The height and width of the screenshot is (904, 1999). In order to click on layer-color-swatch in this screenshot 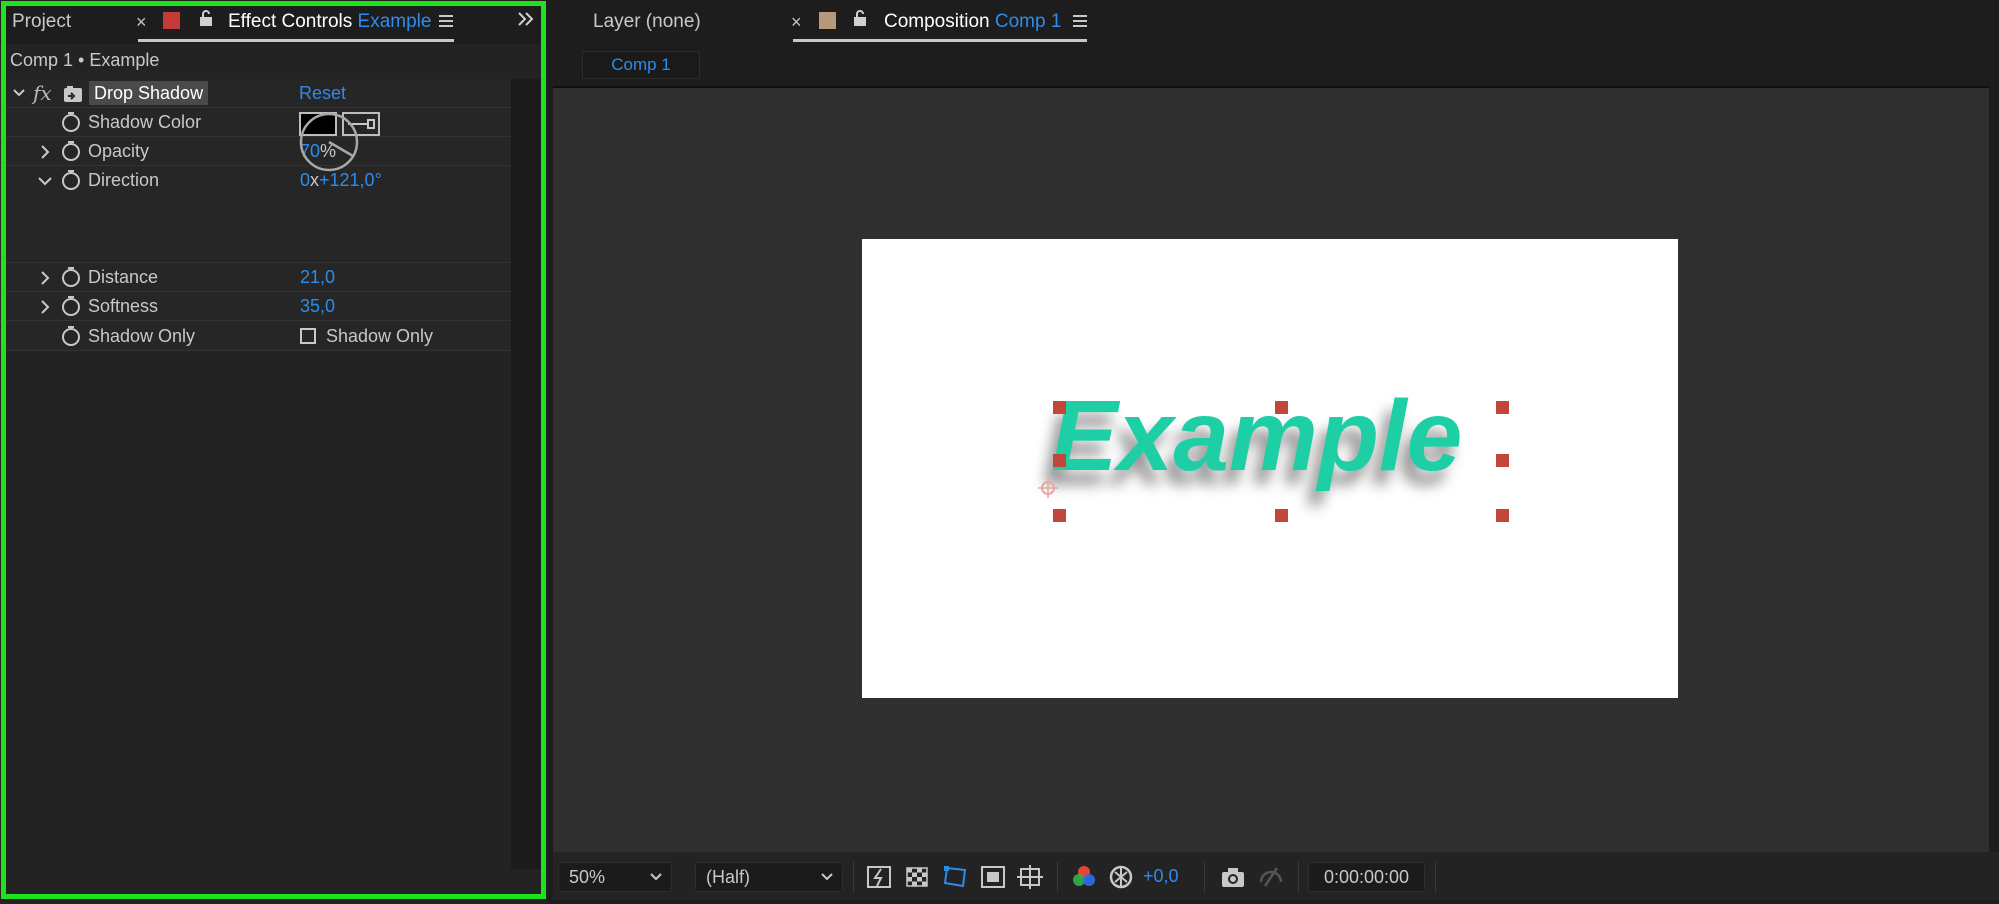, I will do `click(171, 20)`.